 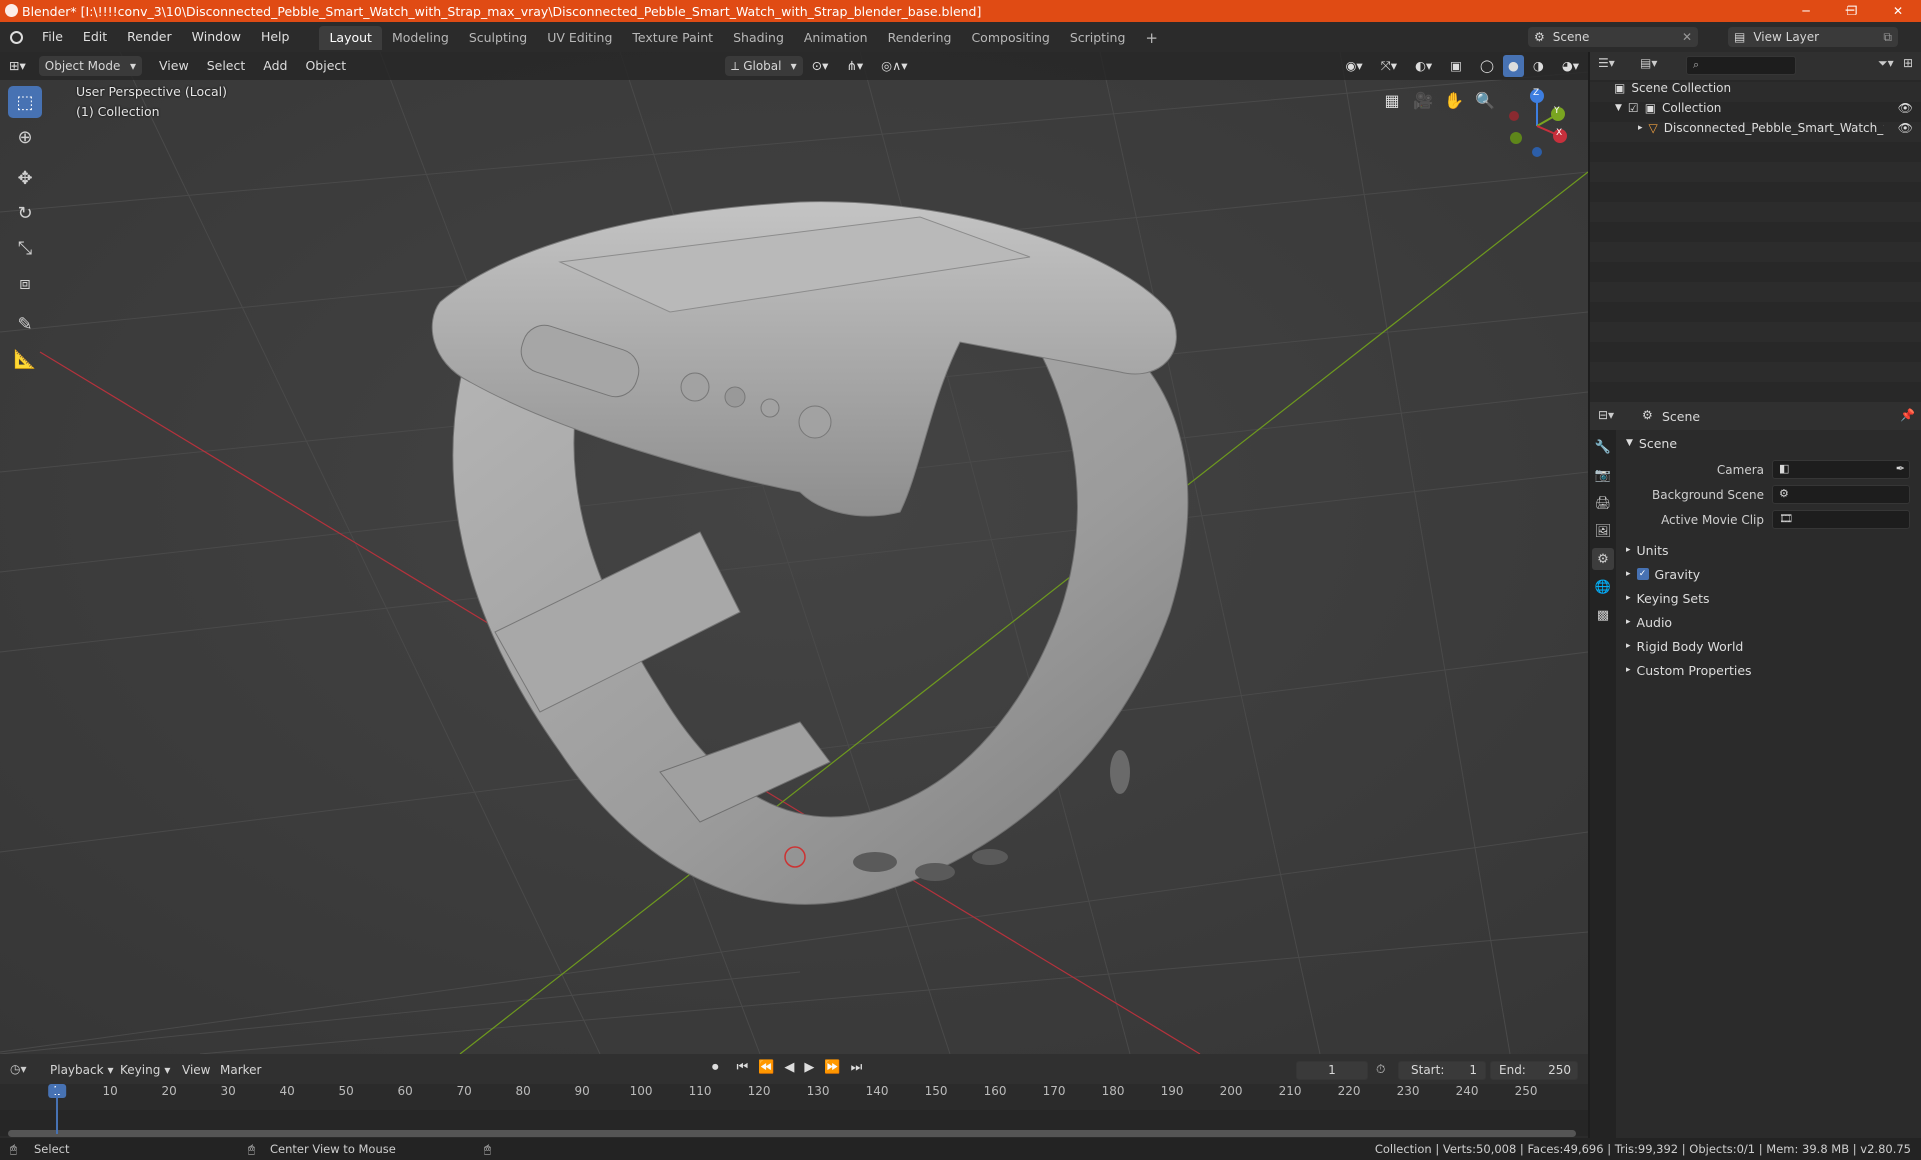 I want to click on stopwatch-icon: ⏱, so click(x=1380, y=1069).